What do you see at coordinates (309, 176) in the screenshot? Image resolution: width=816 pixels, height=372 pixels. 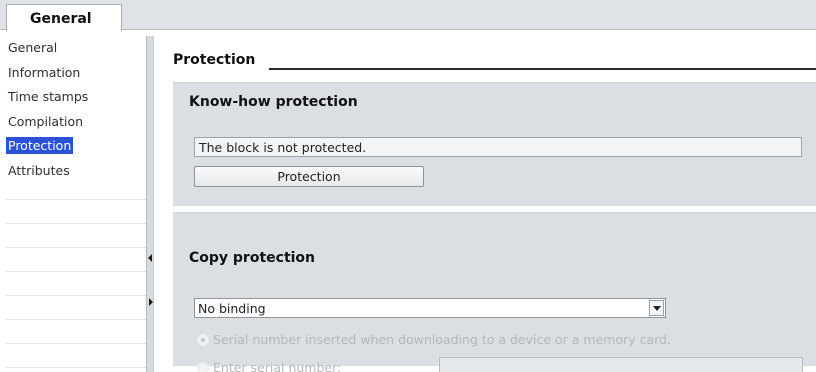 I see `protection-button: Protection` at bounding box center [309, 176].